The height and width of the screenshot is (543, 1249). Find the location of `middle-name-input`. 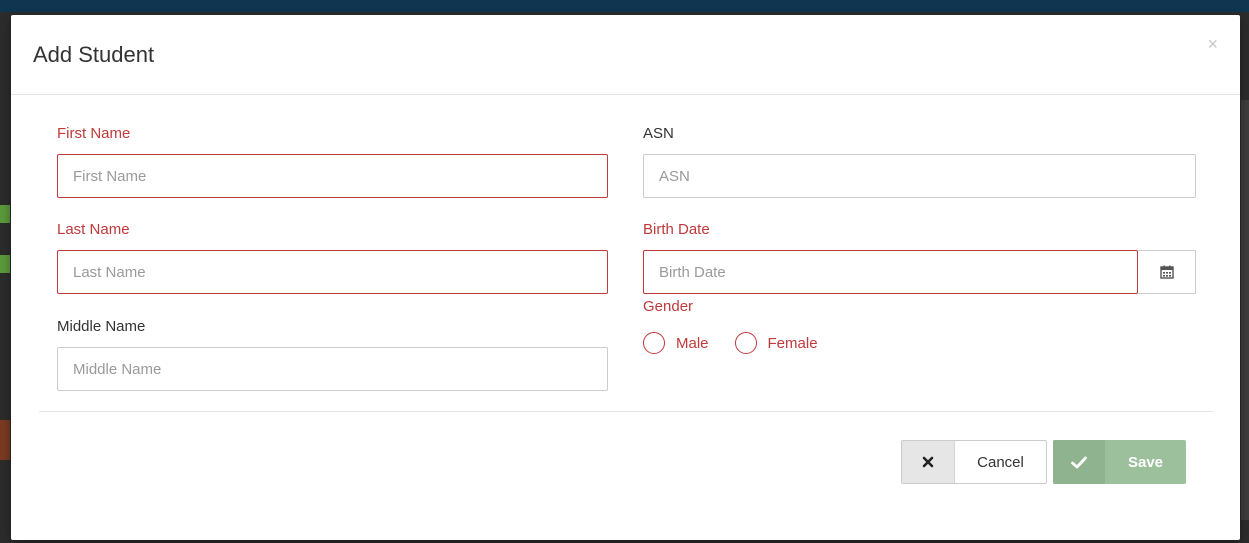

middle-name-input is located at coordinates (332, 369).